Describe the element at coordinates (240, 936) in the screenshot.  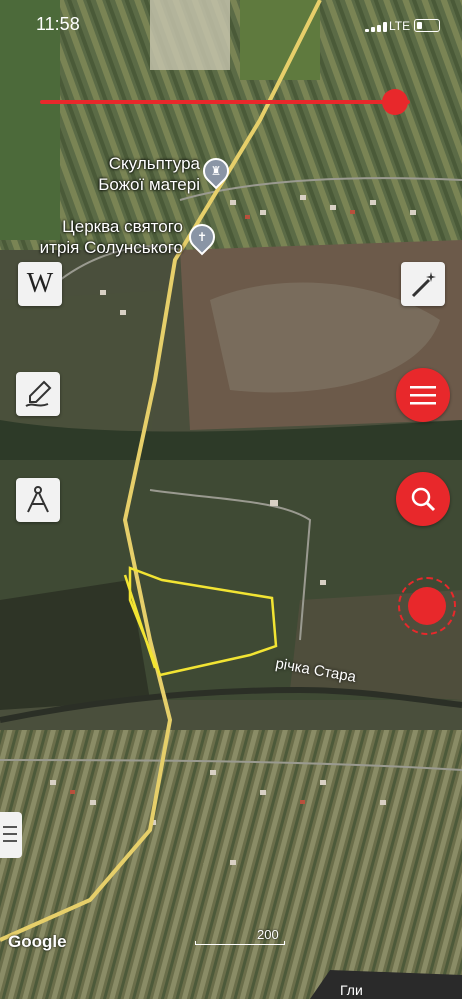
I see `scale-bar: 200` at that location.